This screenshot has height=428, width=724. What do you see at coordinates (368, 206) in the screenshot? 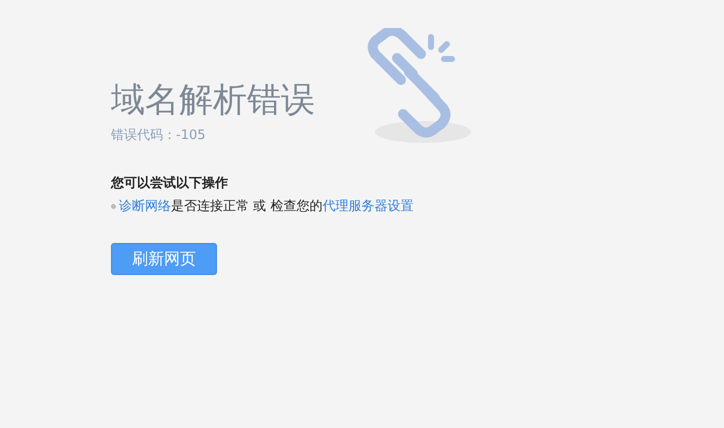
I see `link: 代理服务器设置` at bounding box center [368, 206].